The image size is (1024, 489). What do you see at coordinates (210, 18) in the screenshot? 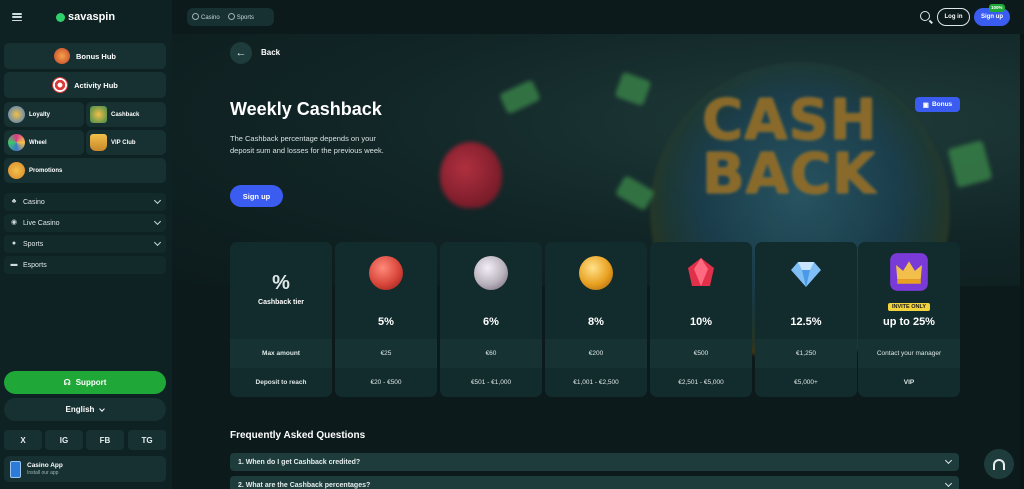
I see `toggle-casino-label: Casino` at bounding box center [210, 18].